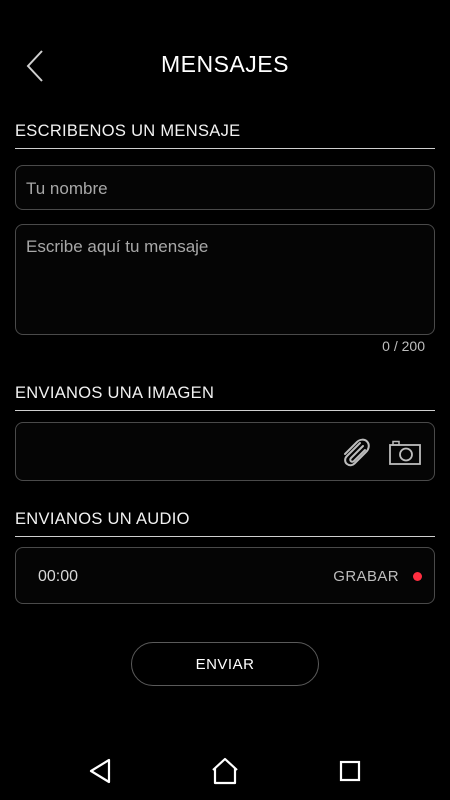 The width and height of the screenshot is (450, 800). Describe the element at coordinates (225, 664) in the screenshot. I see `send-button: ENVIAR` at that location.